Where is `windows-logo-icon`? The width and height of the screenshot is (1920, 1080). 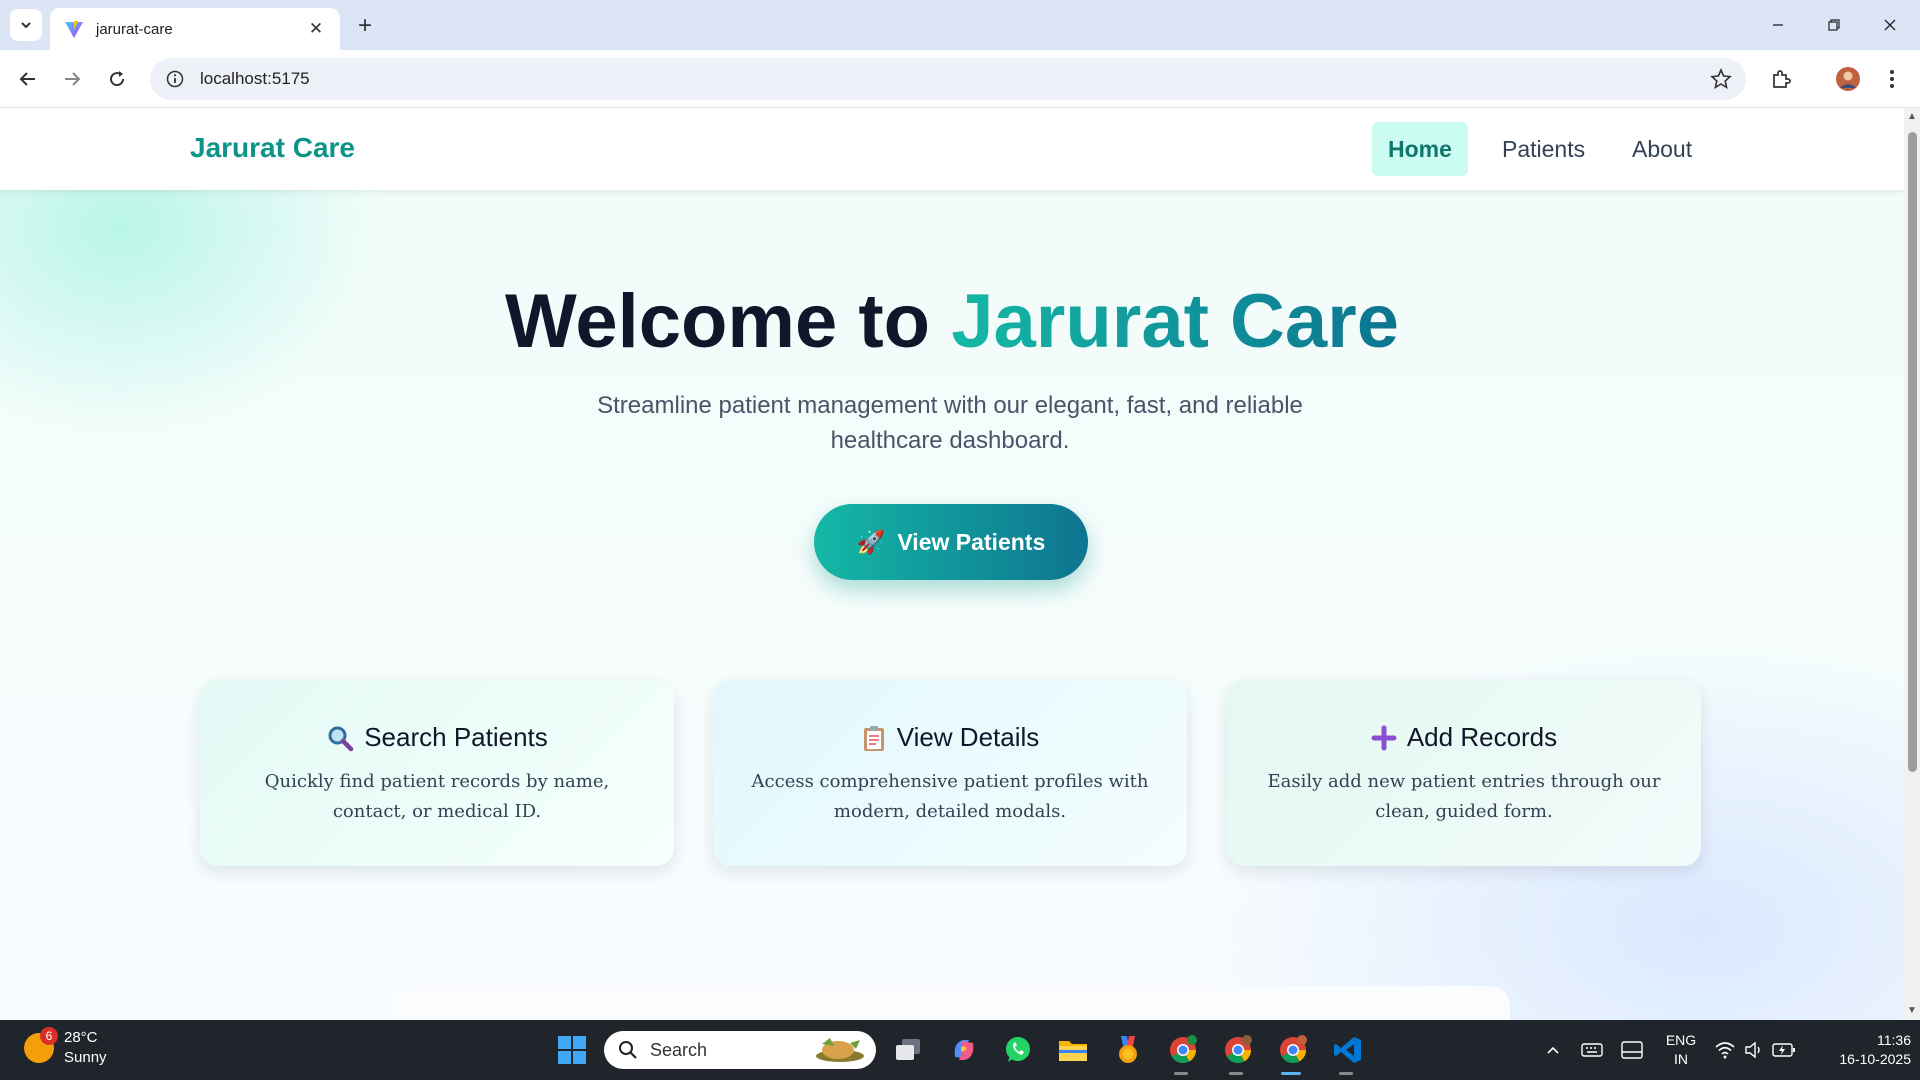
windows-logo-icon is located at coordinates (572, 1050).